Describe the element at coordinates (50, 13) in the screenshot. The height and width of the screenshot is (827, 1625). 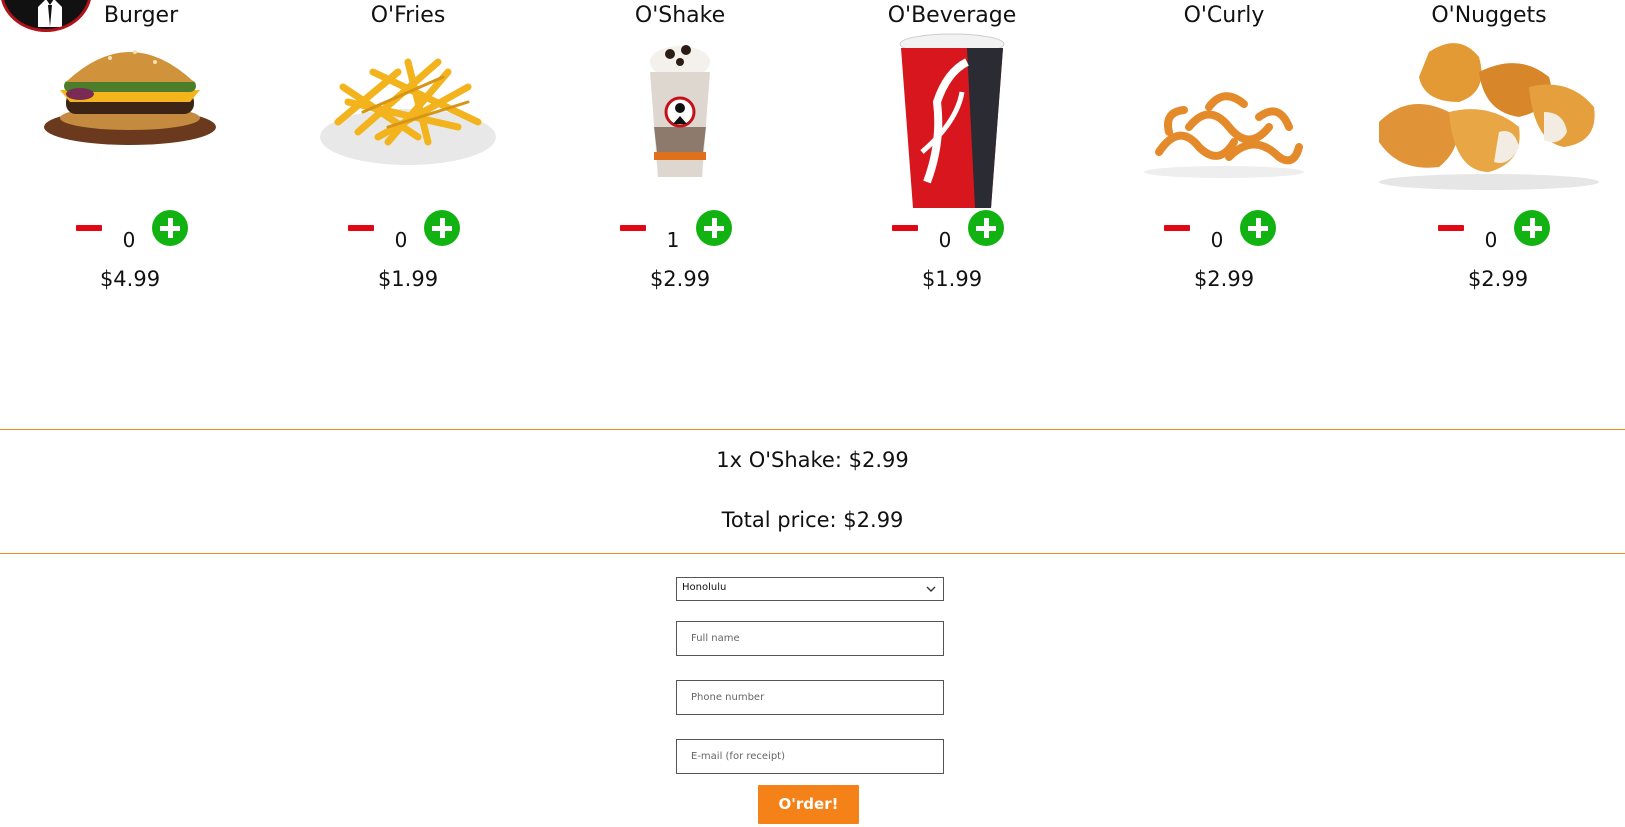
I see `suit-icon` at that location.